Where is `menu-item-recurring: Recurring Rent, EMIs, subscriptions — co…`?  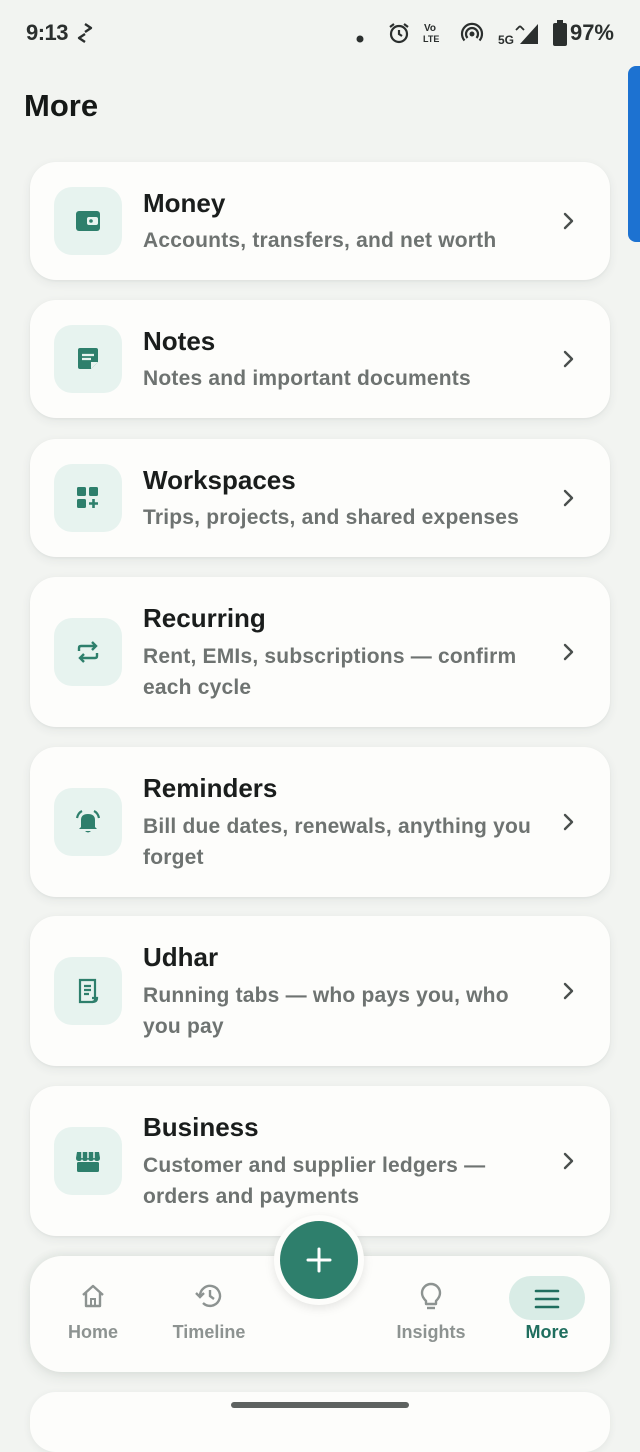
menu-item-recurring: Recurring Rent, EMIs, subscriptions — co… is located at coordinates (320, 652).